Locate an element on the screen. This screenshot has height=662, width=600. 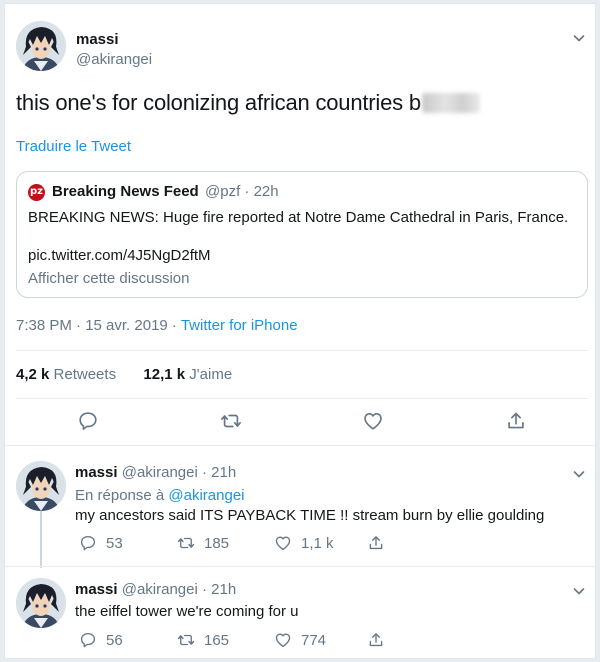
like-count: 1,1 k is located at coordinates (317, 543).